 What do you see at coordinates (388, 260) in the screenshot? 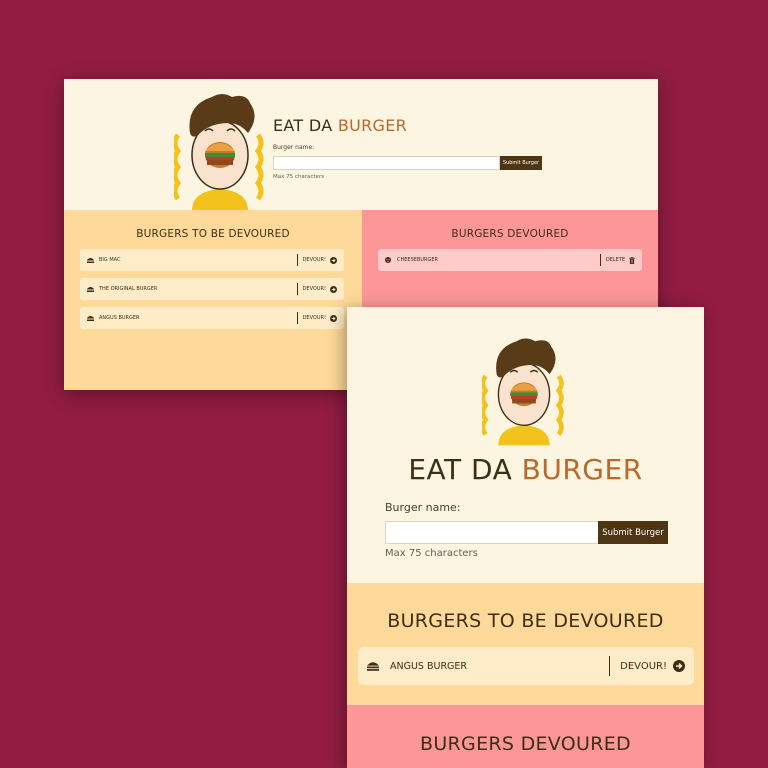
I see `smiley-icon` at bounding box center [388, 260].